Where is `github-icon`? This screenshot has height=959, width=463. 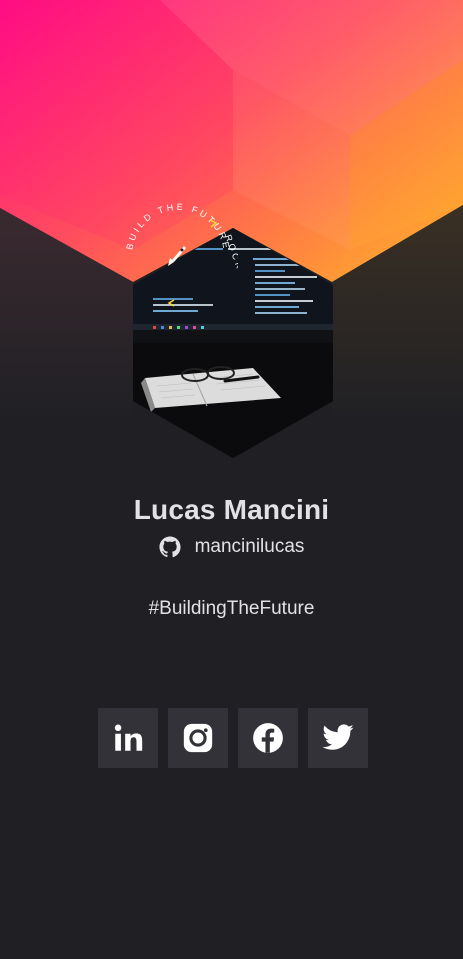 github-icon is located at coordinates (170, 547).